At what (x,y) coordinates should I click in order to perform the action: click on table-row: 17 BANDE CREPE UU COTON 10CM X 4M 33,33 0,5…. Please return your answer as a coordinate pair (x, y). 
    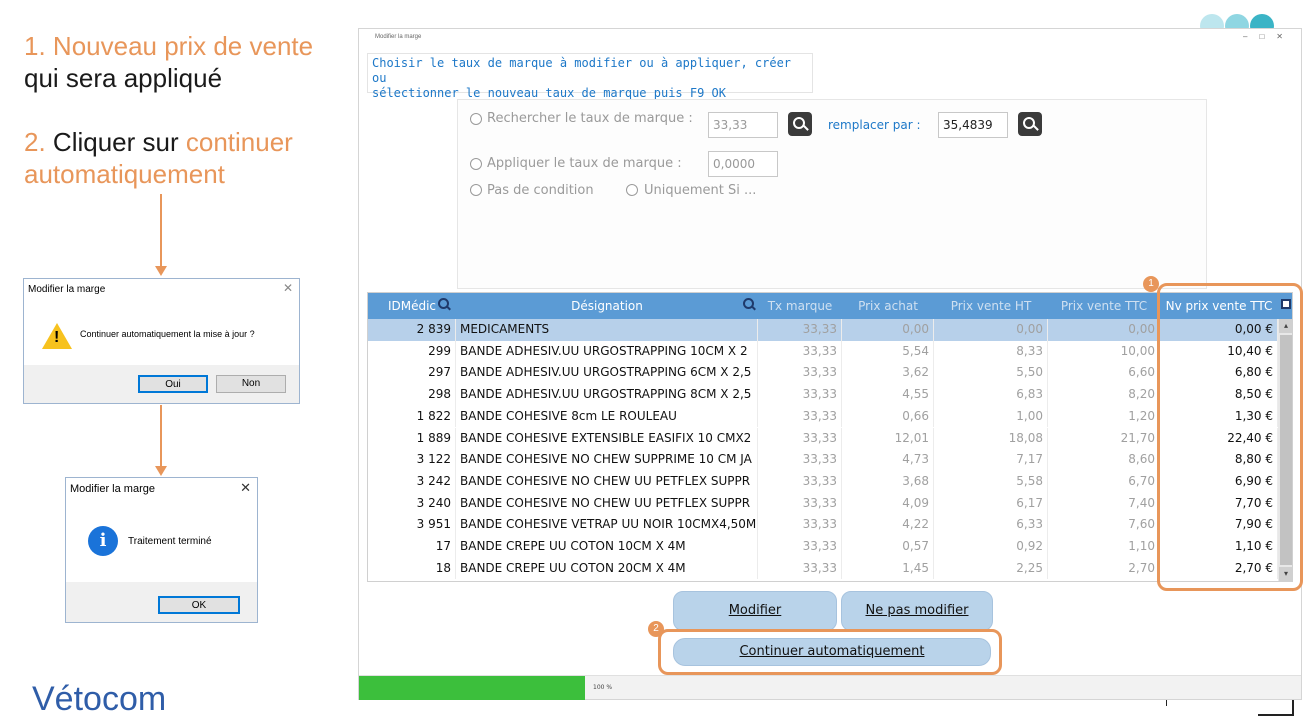
    Looking at the image, I should click on (823, 547).